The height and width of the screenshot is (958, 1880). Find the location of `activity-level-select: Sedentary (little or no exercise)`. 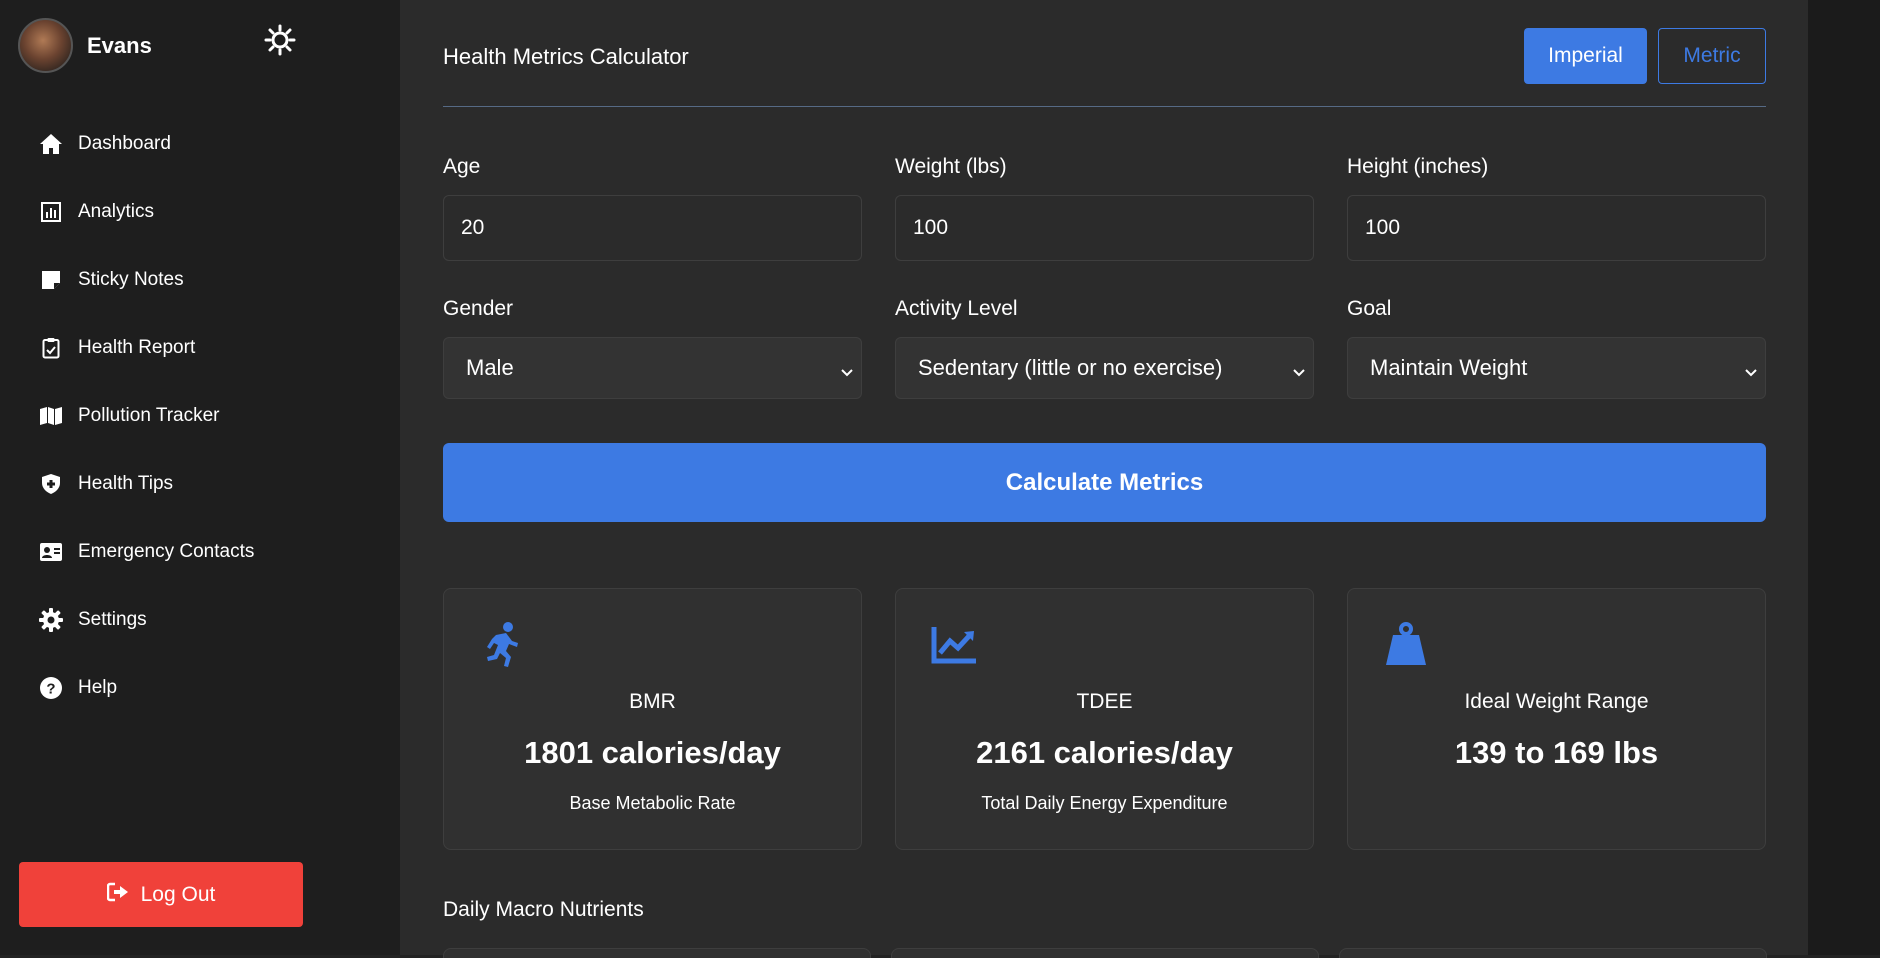

activity-level-select: Sedentary (little or no exercise) is located at coordinates (1104, 368).